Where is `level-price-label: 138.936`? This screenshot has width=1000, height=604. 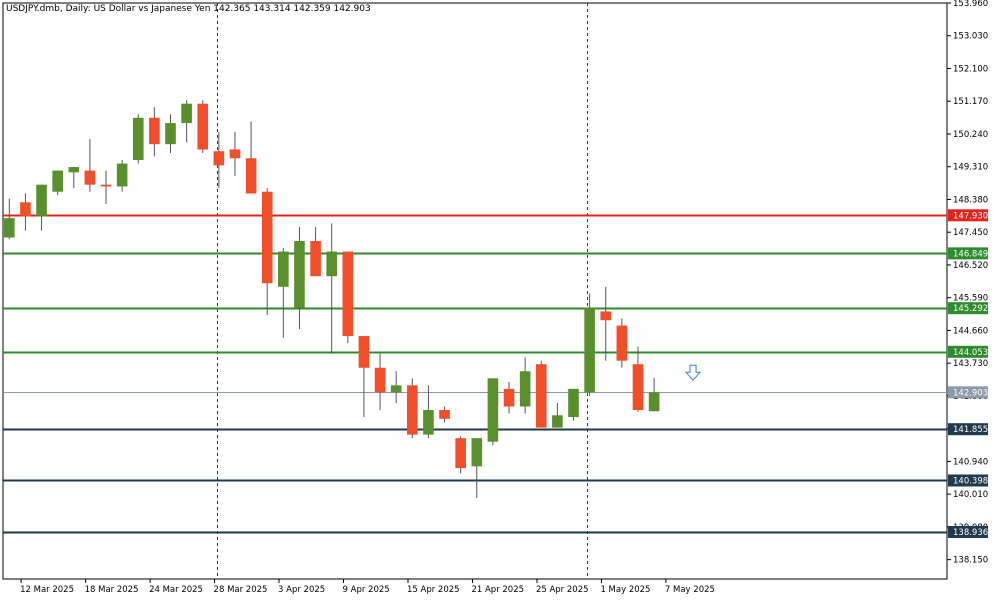 level-price-label: 138.936 is located at coordinates (970, 533).